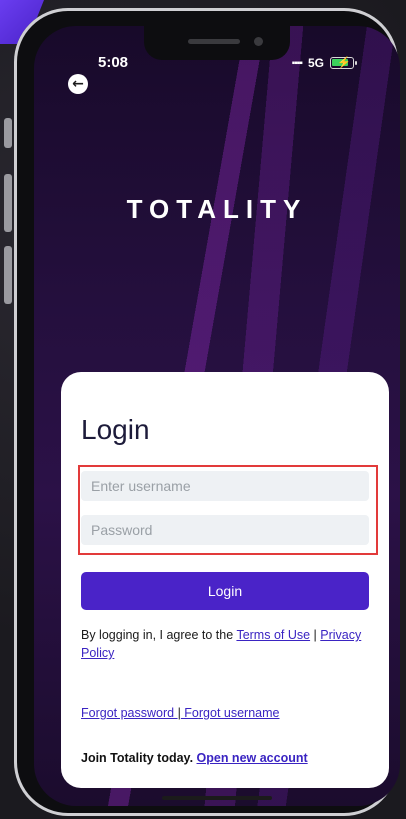 This screenshot has width=406, height=819. I want to click on forgot-links: Forgot password | Forgot username, so click(180, 713).